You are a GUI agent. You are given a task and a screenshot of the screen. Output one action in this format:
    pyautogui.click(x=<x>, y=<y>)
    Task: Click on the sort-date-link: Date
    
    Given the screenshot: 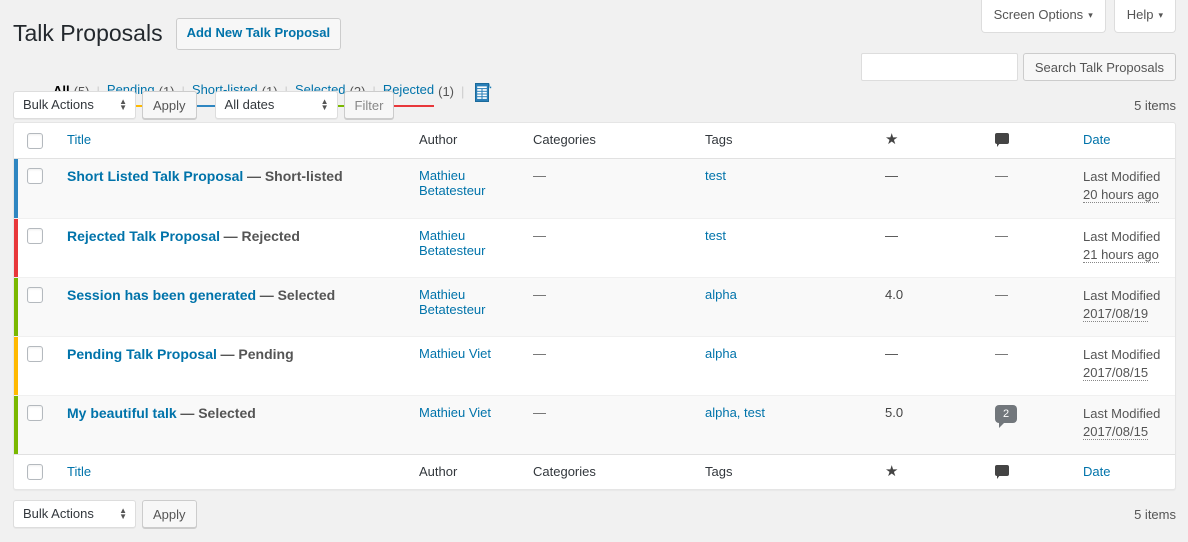 What is the action you would take?
    pyautogui.click(x=1096, y=139)
    